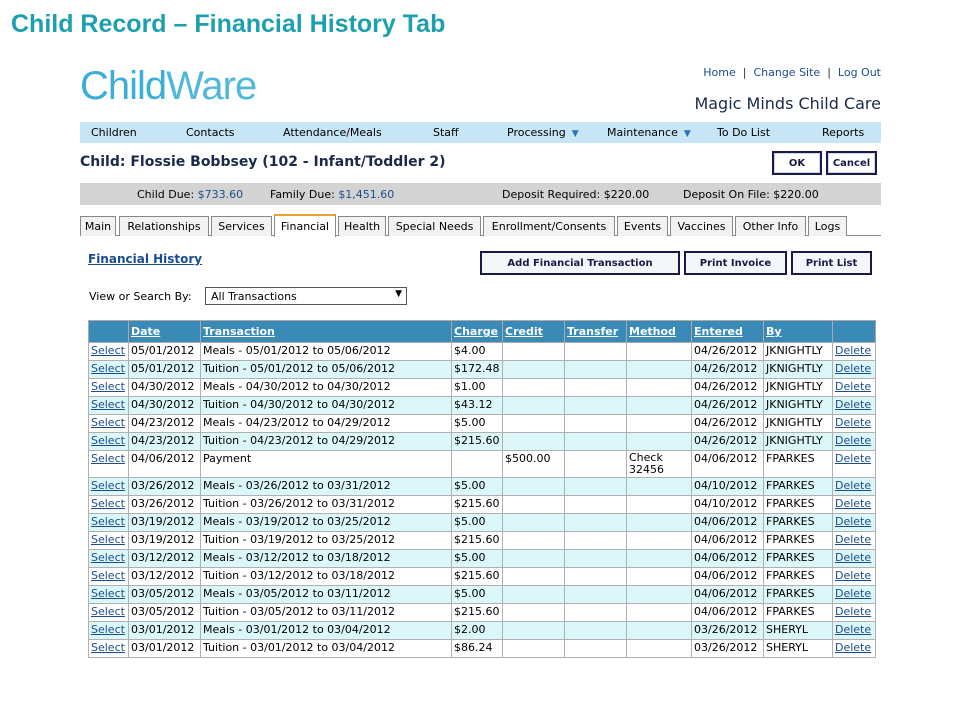 The image size is (960, 720). I want to click on tab-relationships: Relationships, so click(164, 226).